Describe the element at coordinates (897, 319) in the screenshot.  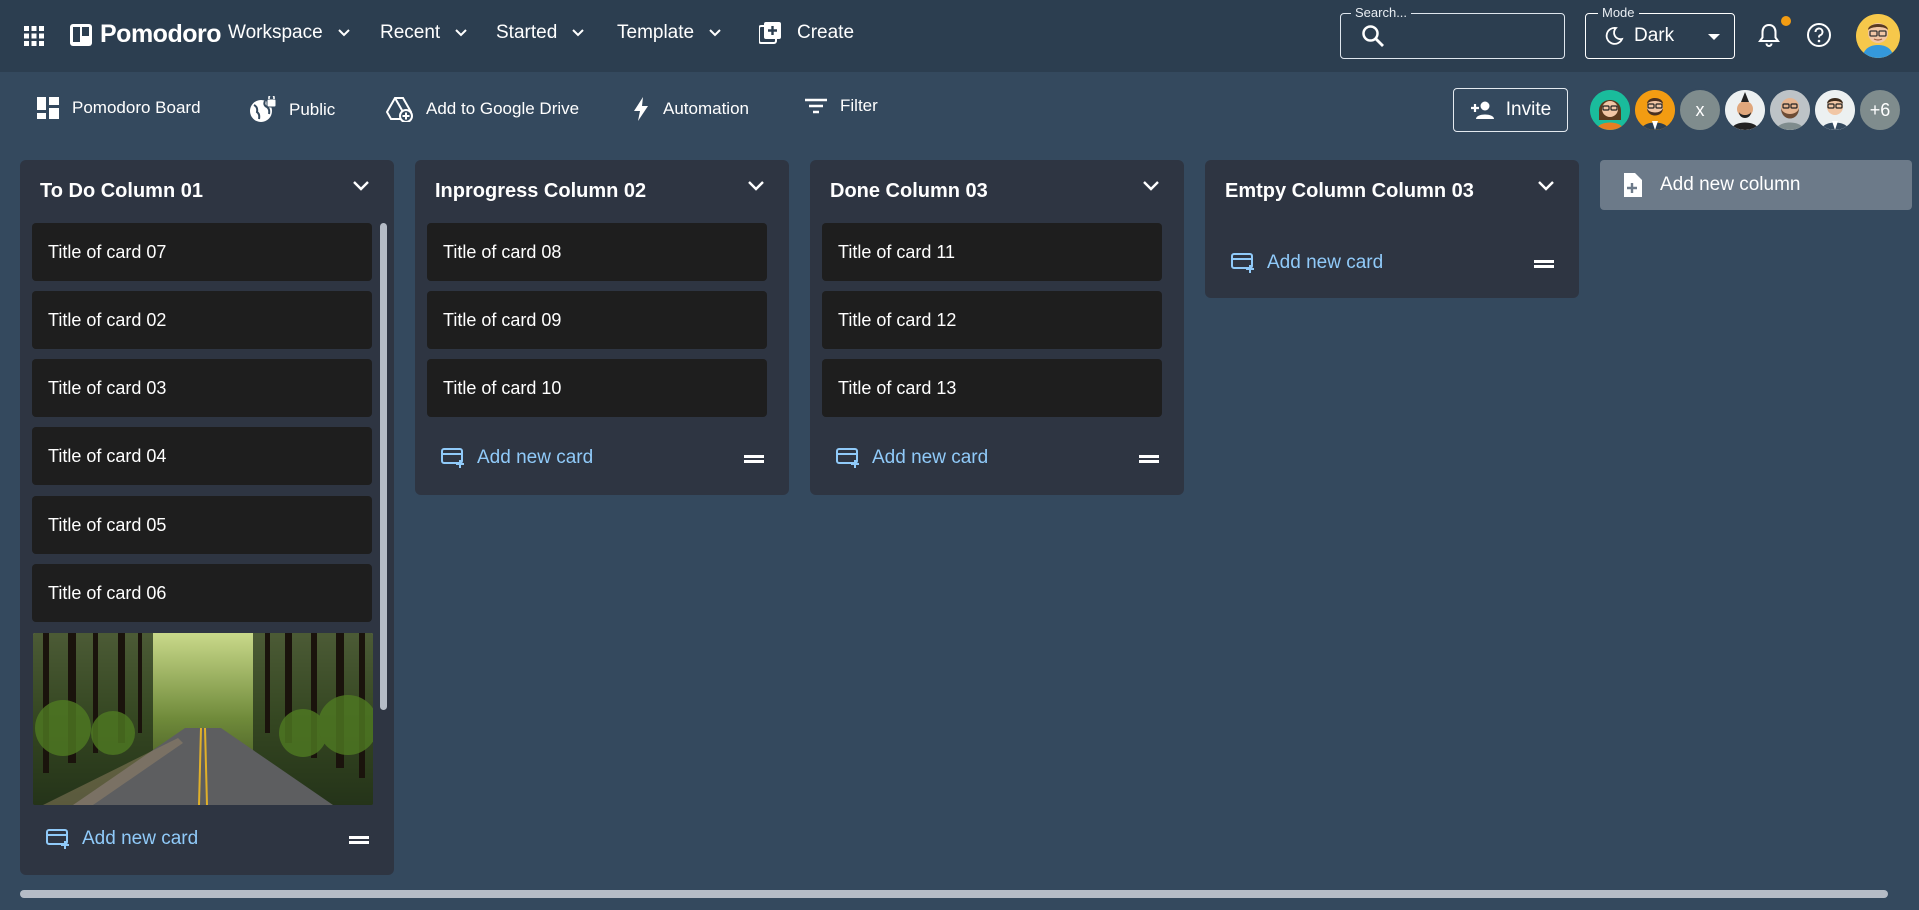
I see `card-title: Title of card 12` at that location.